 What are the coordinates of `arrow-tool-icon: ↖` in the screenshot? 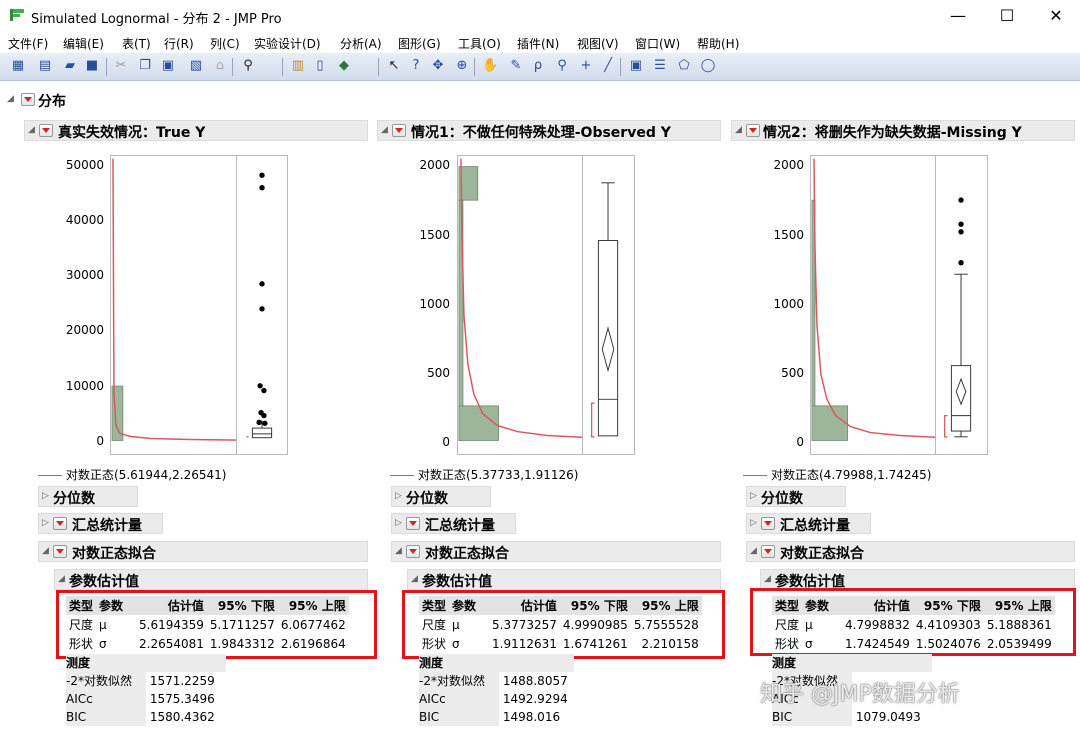 It's located at (394, 66).